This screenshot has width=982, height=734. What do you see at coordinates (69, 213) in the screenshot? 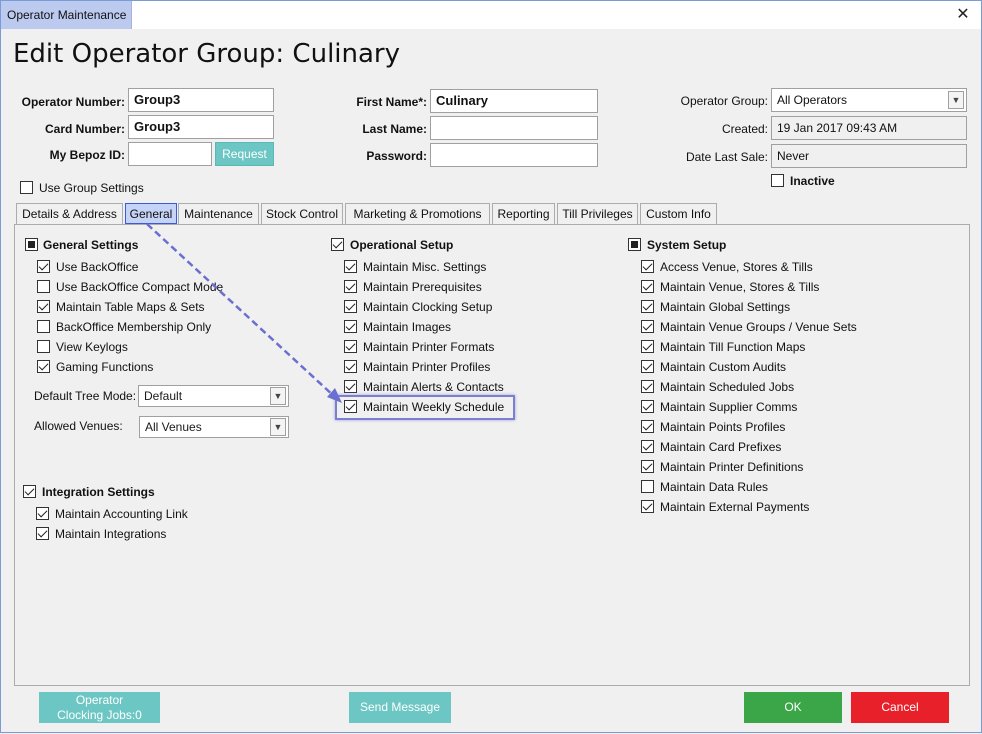
I see `tab-details-address: Details & Address` at bounding box center [69, 213].